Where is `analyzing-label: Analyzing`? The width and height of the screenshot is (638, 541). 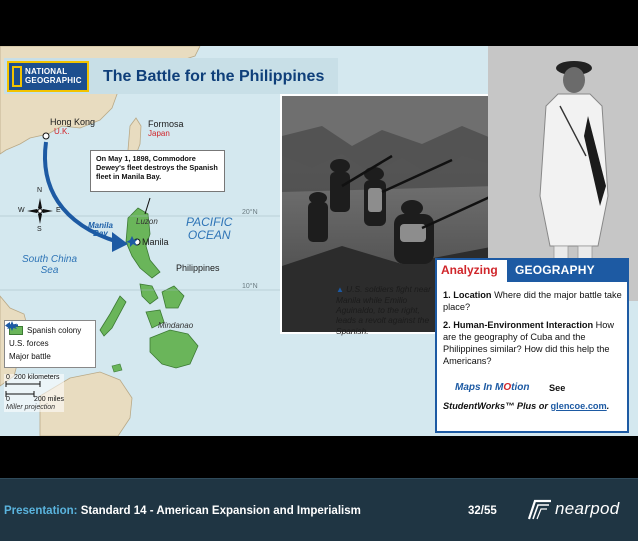 analyzing-label: Analyzing is located at coordinates (469, 270).